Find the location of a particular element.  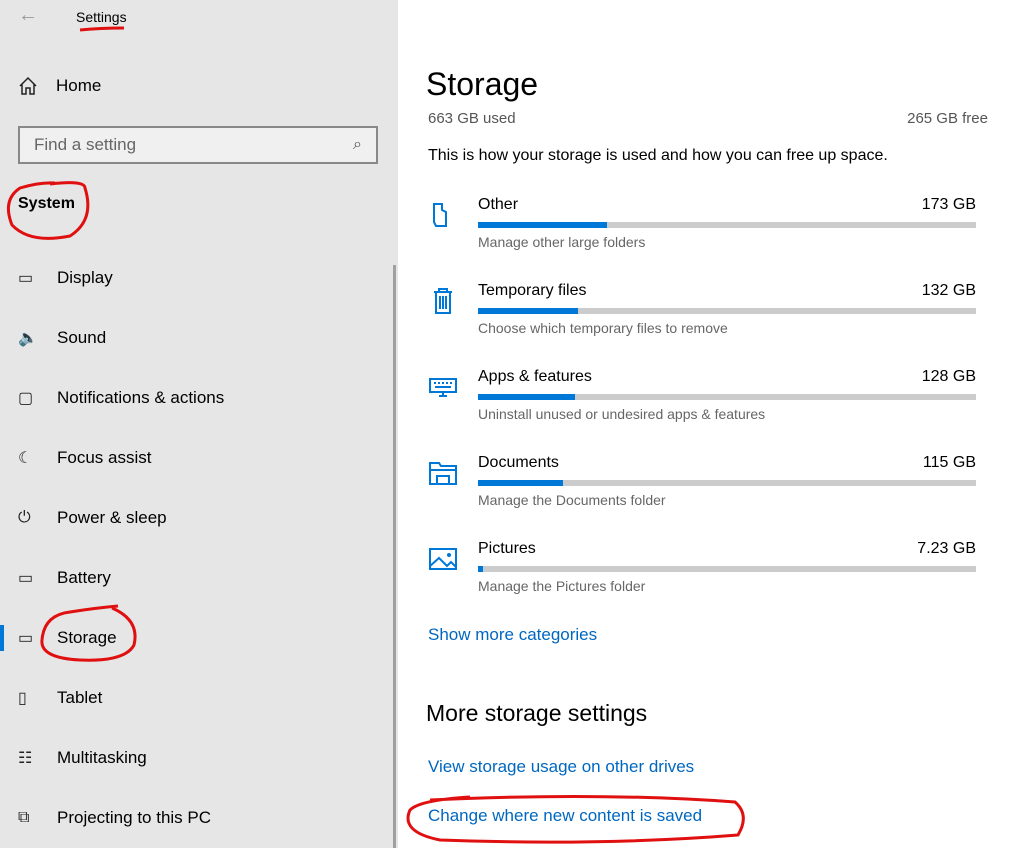

sidebar-item-label: Notifications & actions is located at coordinates (141, 397).